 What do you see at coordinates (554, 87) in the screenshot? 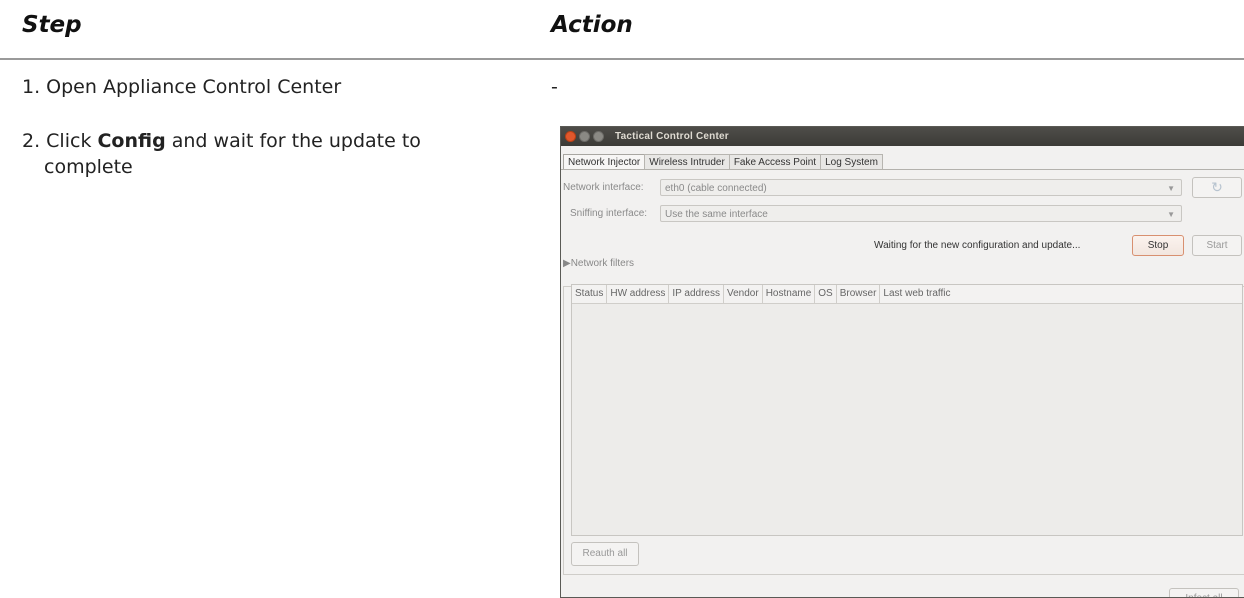
I see `action-text: -` at bounding box center [554, 87].